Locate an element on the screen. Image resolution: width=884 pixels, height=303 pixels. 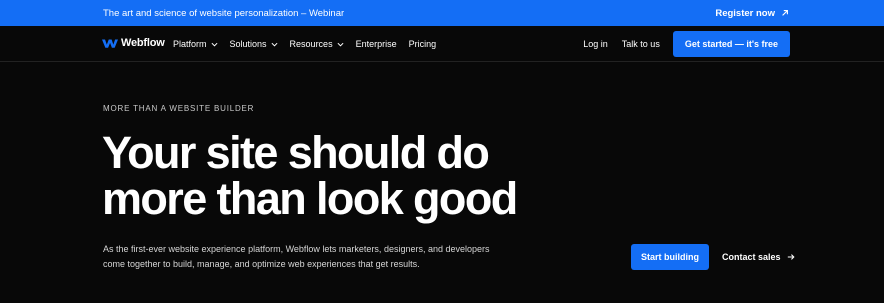
login-link: Log in is located at coordinates (595, 44).